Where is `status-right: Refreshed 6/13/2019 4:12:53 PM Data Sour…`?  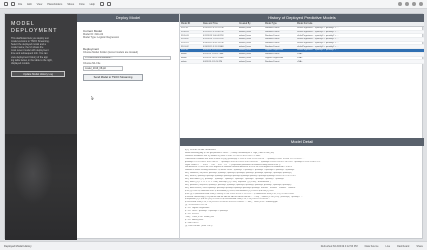
status-right: Refreshed 6/13/2019 4:12:53 PM Data Sour… is located at coordinates (372, 246).